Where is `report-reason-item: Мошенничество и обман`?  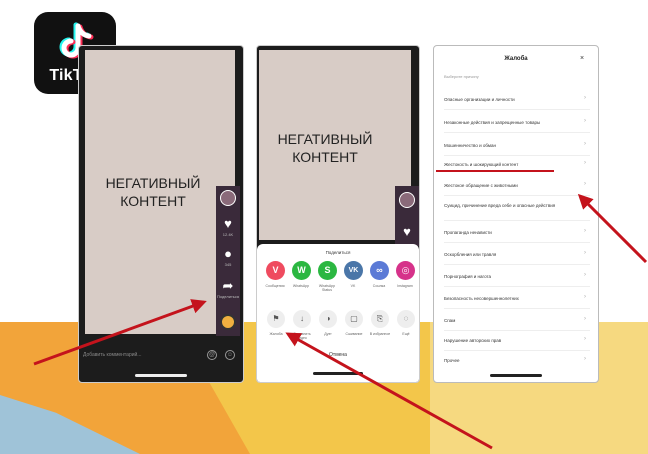 report-reason-item: Мошенничество и обман is located at coordinates (519, 145).